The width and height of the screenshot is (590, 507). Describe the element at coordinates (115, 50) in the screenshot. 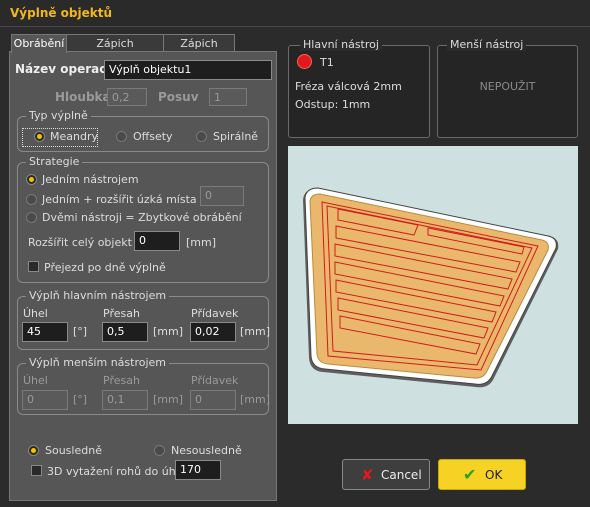

I see `tab-rough-plunge: Zápich hrubování` at that location.